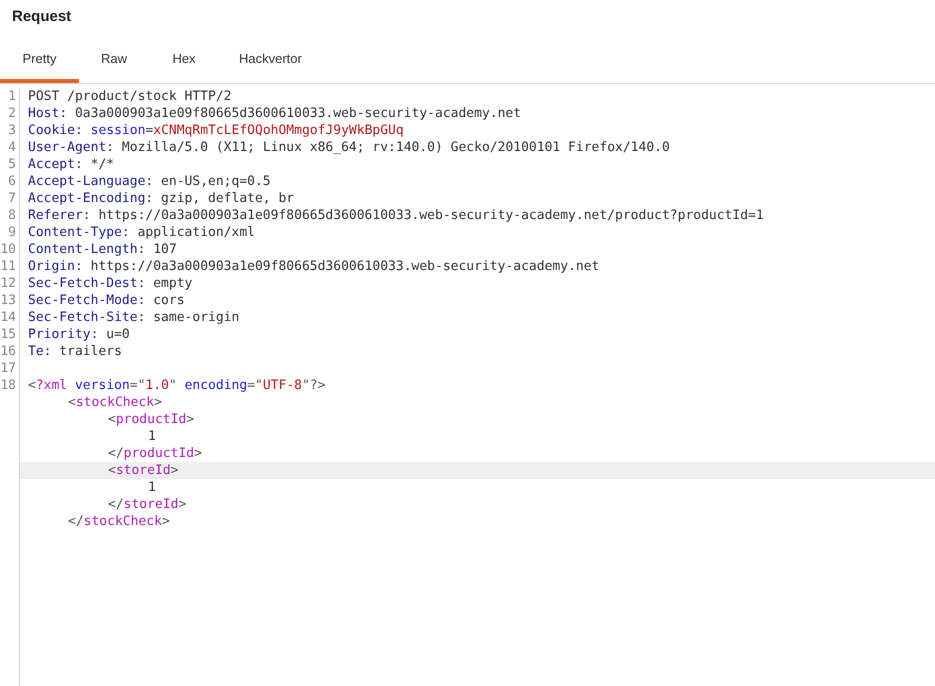  What do you see at coordinates (12, 147) in the screenshot?
I see `line-number: 4` at bounding box center [12, 147].